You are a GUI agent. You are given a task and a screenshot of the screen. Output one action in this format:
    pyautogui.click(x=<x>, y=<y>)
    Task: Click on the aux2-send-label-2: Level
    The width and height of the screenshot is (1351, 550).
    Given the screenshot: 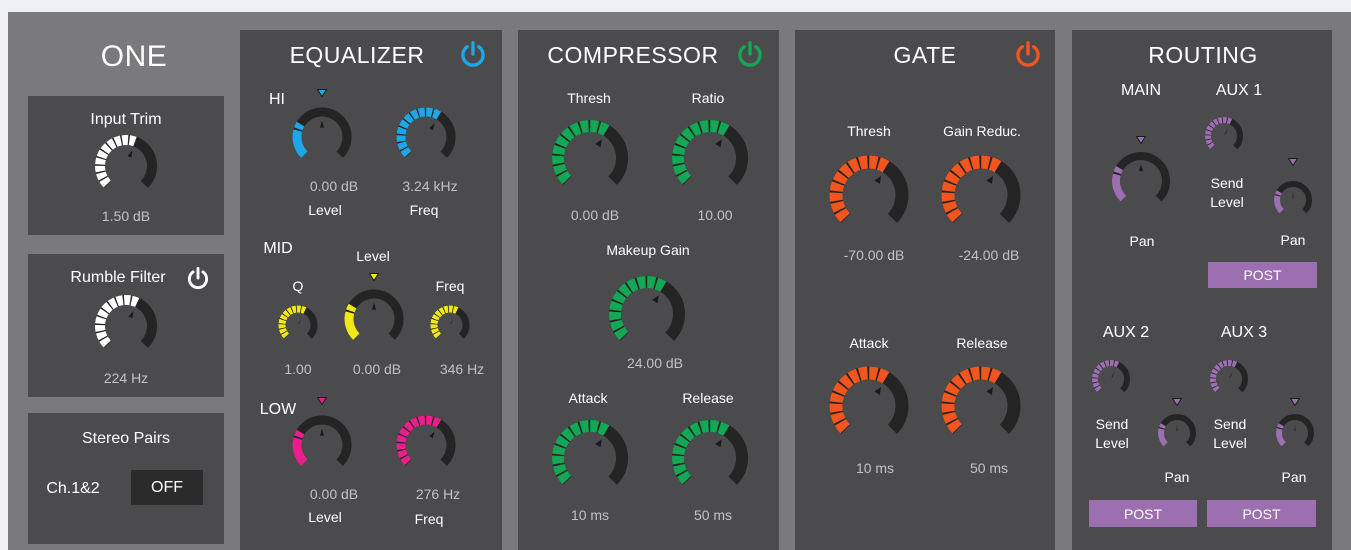 What is the action you would take?
    pyautogui.click(x=1112, y=443)
    